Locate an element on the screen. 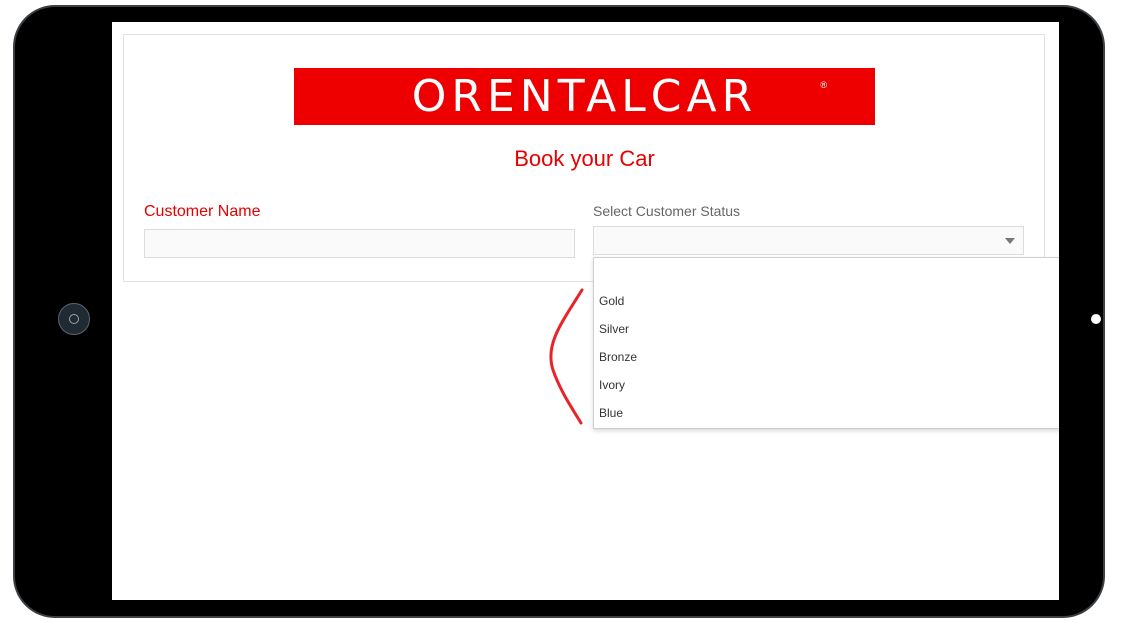 The height and width of the screenshot is (627, 1122). status-option-silver: Silver is located at coordinates (614, 329).